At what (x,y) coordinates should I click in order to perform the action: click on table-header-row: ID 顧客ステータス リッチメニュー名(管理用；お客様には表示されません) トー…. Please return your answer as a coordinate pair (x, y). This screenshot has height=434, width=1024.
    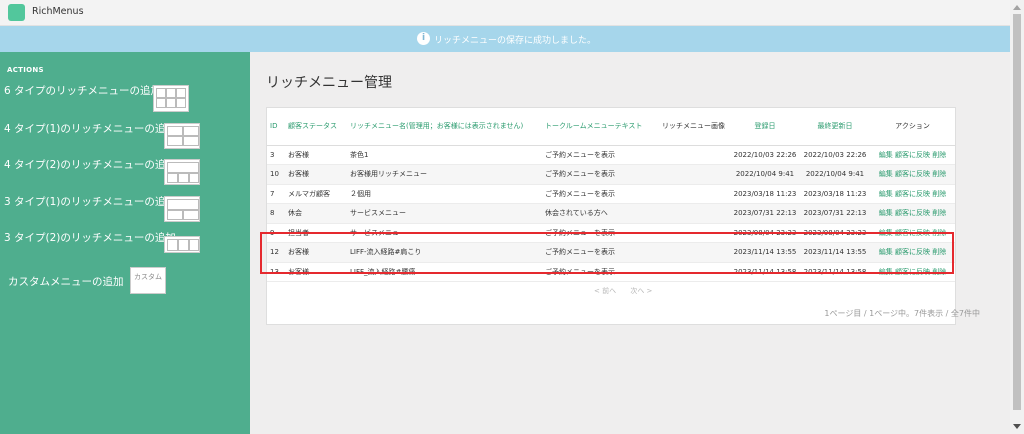
    Looking at the image, I should click on (611, 127).